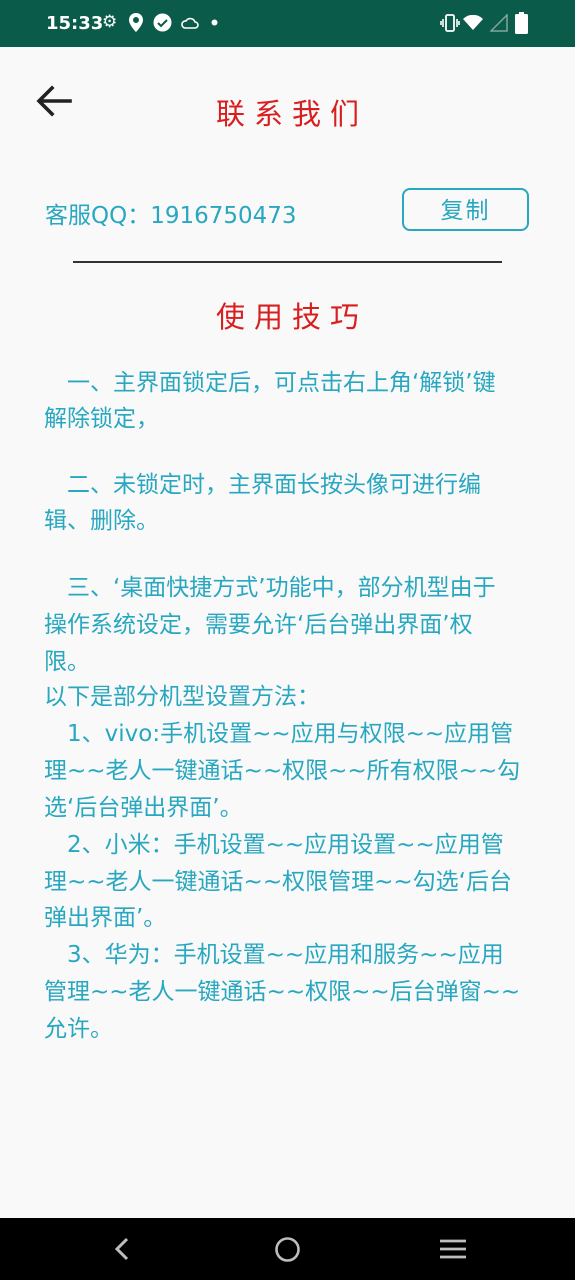  I want to click on signal-icon, so click(499, 23).